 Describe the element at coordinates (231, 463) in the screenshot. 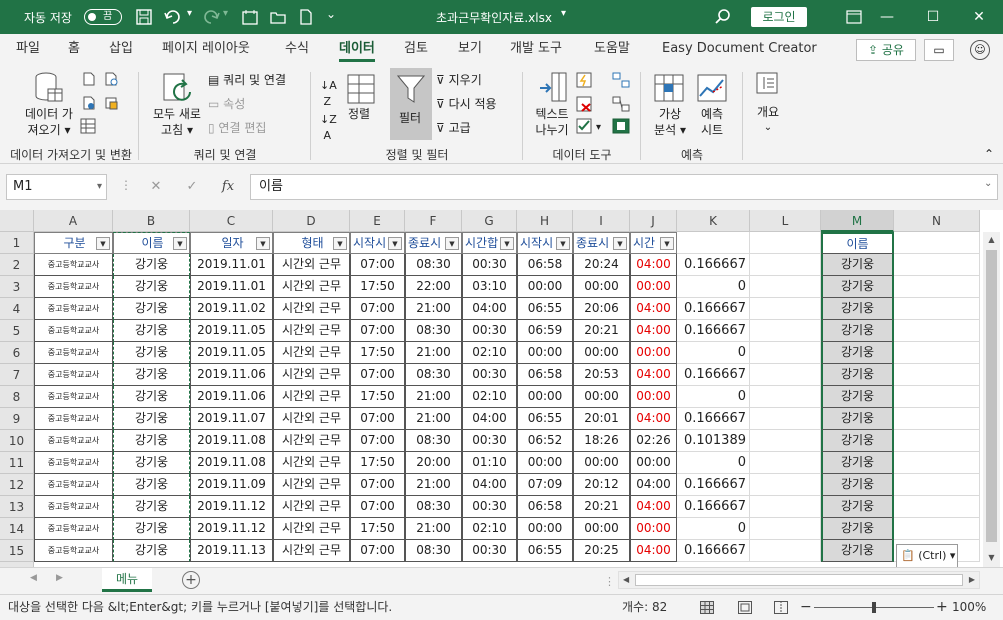

I see `table-cell: 2019.11.08` at that location.